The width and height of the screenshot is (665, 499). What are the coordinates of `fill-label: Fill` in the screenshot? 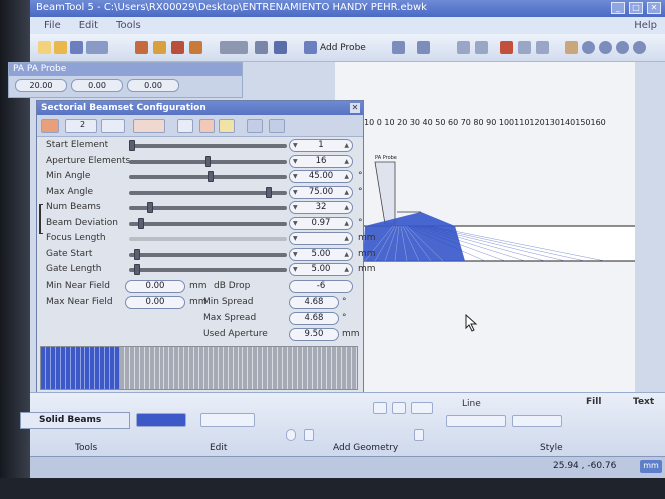 It's located at (593, 402).